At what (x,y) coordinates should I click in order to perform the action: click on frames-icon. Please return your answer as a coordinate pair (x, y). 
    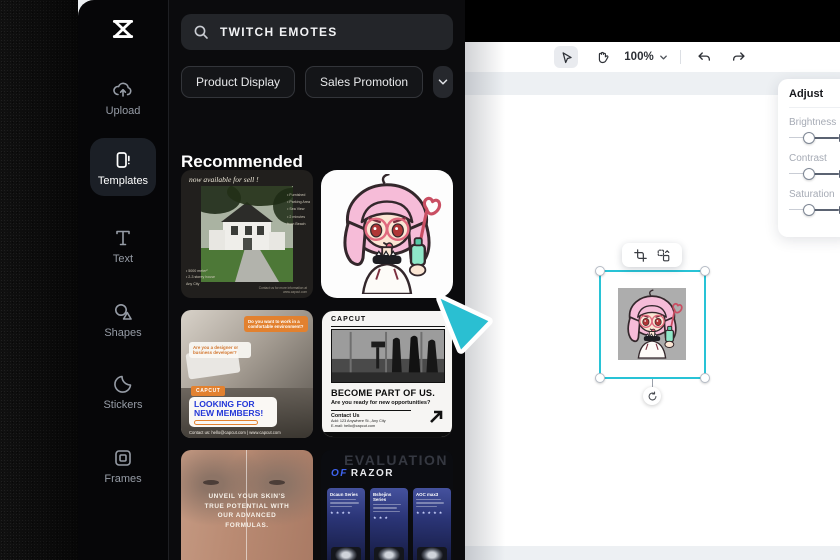
    Looking at the image, I should click on (123, 458).